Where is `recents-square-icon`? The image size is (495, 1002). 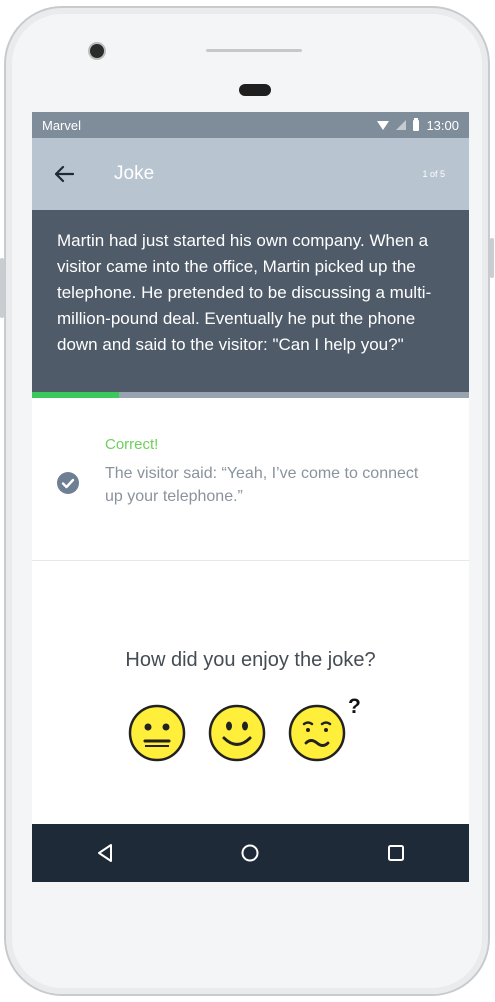 recents-square-icon is located at coordinates (396, 853).